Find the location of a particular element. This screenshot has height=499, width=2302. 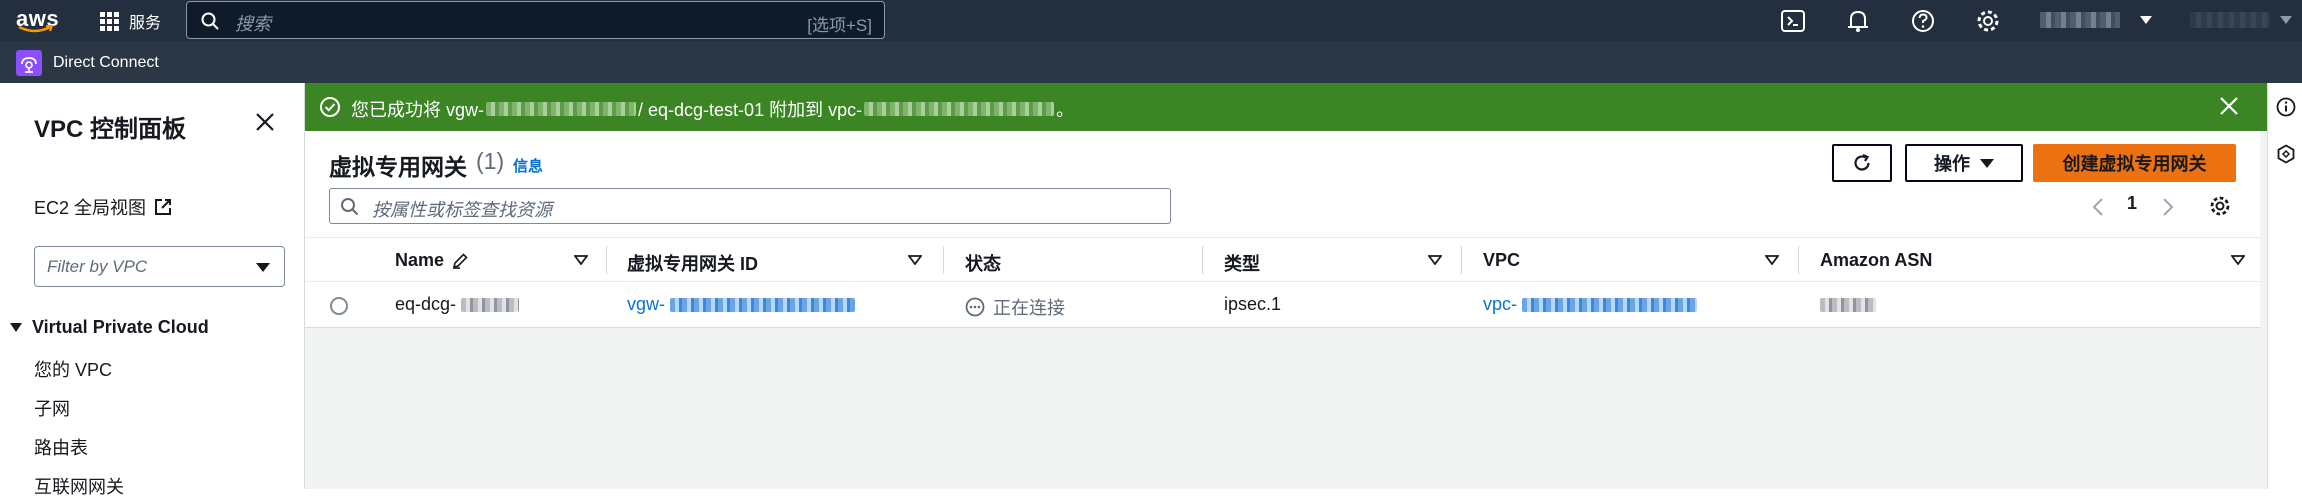

service-shortcut-direct-connect: Direct Connect is located at coordinates (106, 63).